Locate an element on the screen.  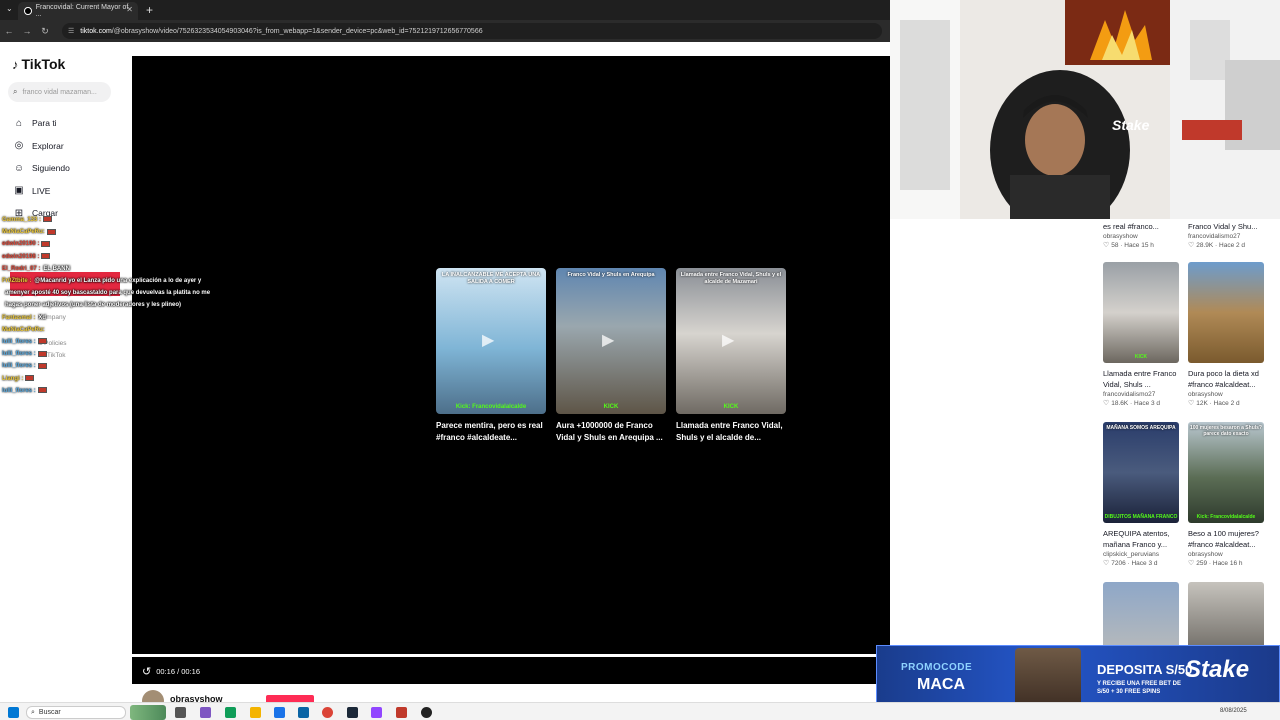
back-icon: ← is located at coordinates (9, 31).